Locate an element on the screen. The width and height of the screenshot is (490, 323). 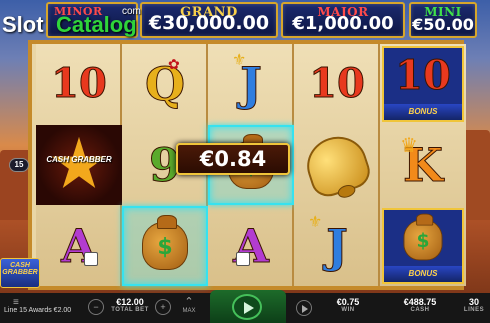
cash-grabber-tile: CASH GRABBER is located at coordinates (79, 165).